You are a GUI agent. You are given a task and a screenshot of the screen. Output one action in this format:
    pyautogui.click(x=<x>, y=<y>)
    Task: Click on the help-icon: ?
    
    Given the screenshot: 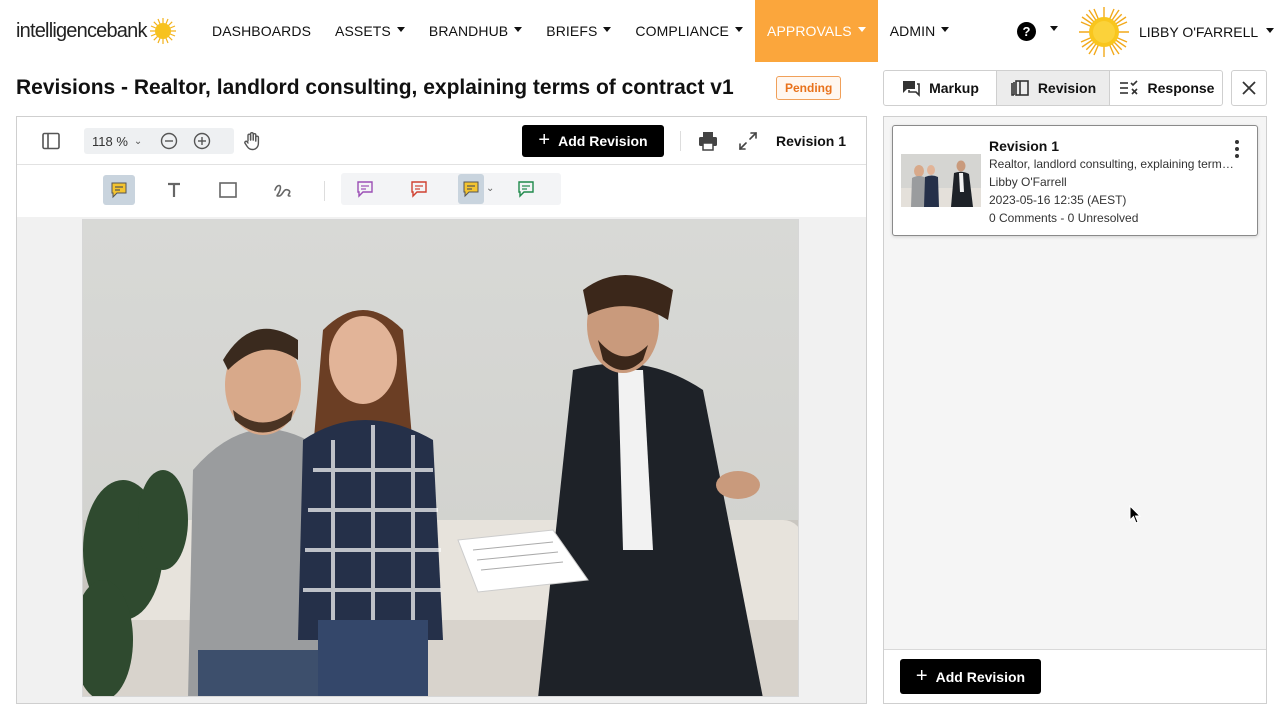 What is the action you would take?
    pyautogui.click(x=1026, y=31)
    